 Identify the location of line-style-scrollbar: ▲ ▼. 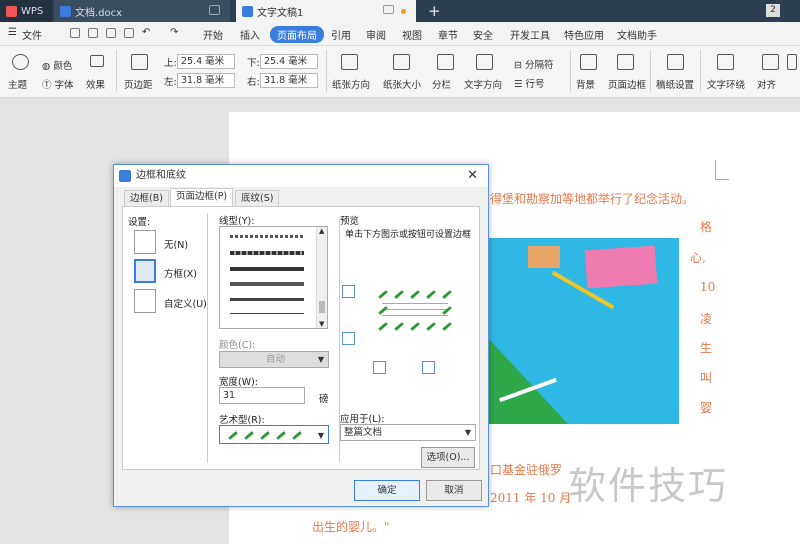
(321, 277).